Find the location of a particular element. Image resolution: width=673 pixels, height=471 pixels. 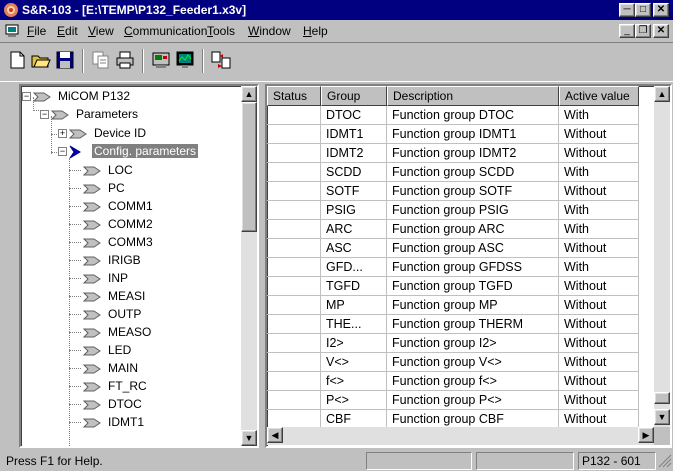

cell-description: Function group SOTF is located at coordinates (473, 191).